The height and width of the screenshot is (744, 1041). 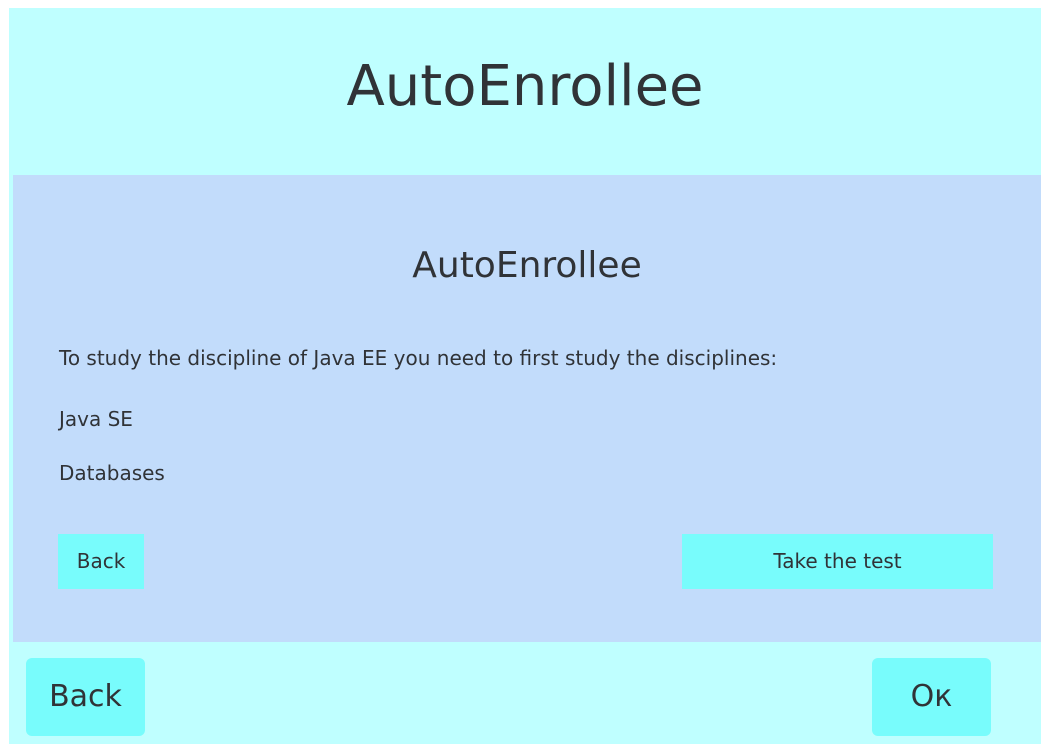 What do you see at coordinates (931, 697) in the screenshot?
I see `ok-button: Oк` at bounding box center [931, 697].